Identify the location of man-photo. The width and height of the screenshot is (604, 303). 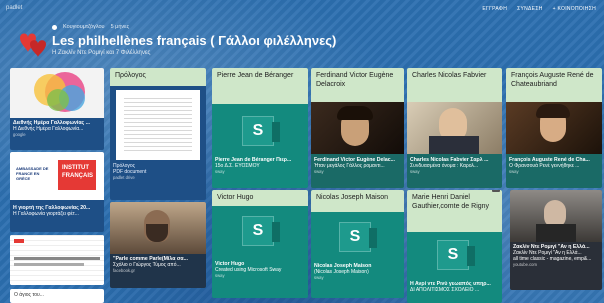
(158, 228).